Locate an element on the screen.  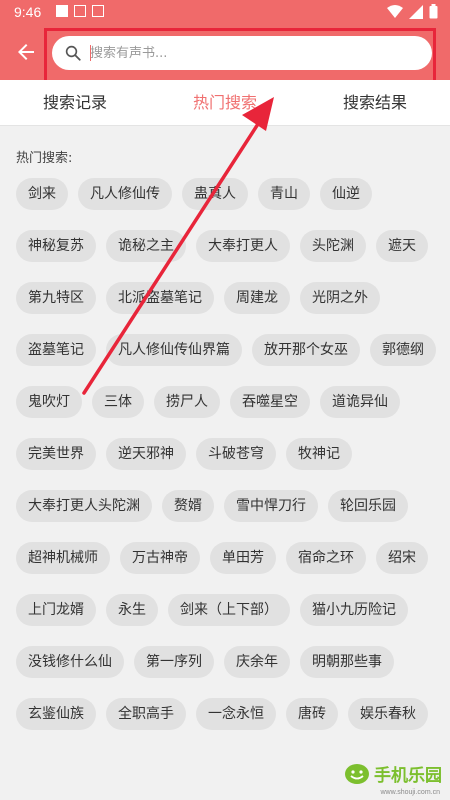
status-bar: 9:46 is located at coordinates (225, 12).